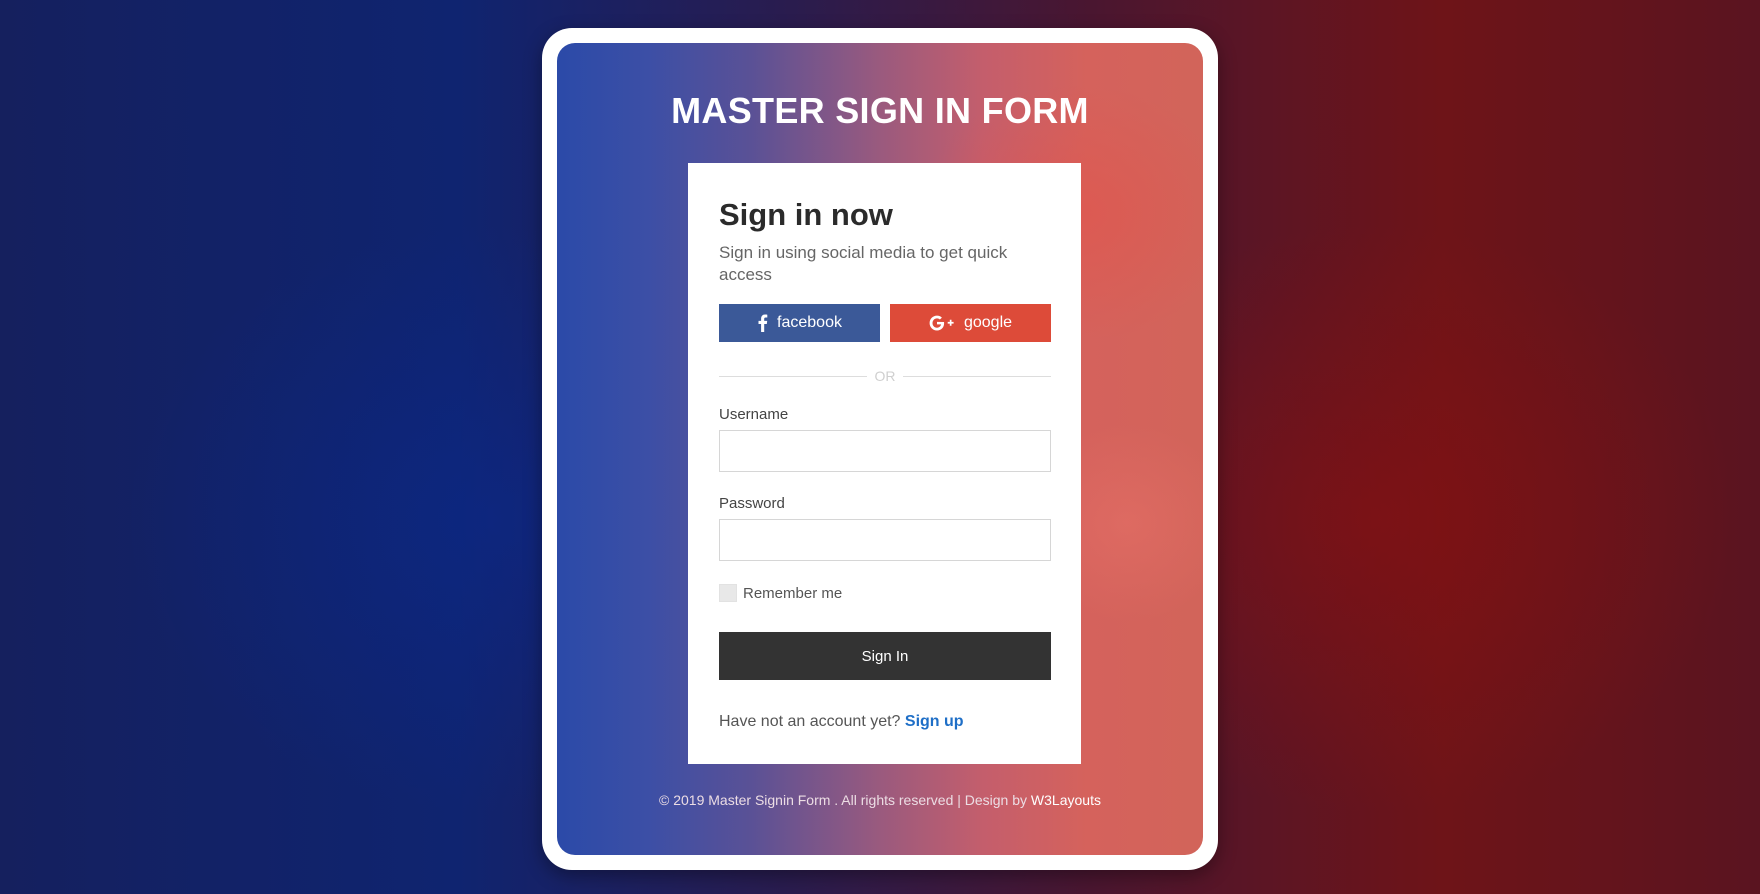 The image size is (1760, 894). I want to click on google-button: google, so click(970, 323).